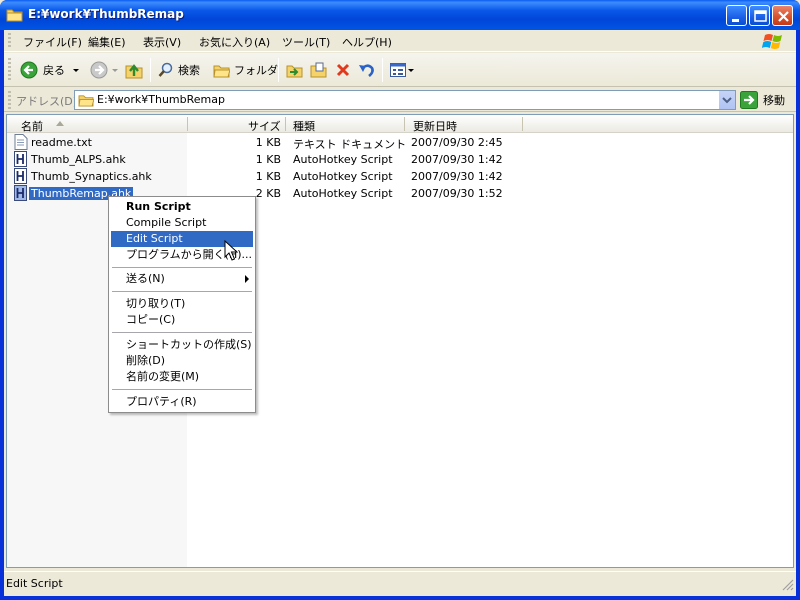  Describe the element at coordinates (9, 100) in the screenshot. I see `addressbar-grip` at that location.